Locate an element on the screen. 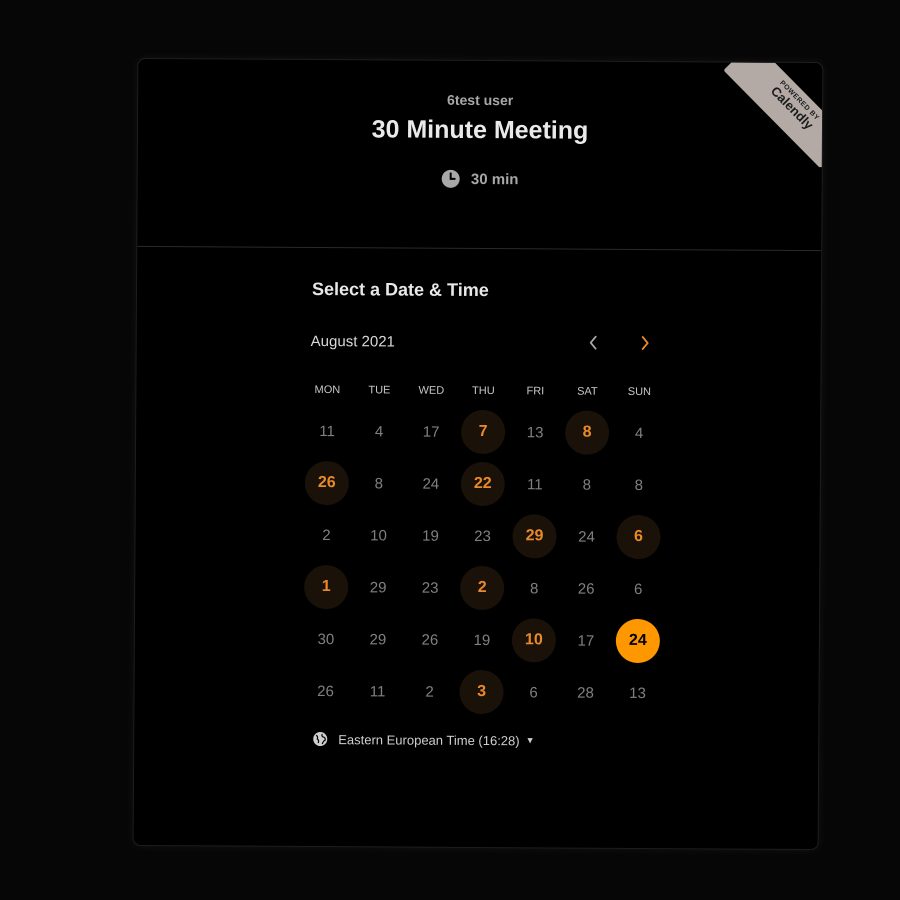 This screenshot has width=900, height=900. calendar-day: 6 is located at coordinates (638, 589).